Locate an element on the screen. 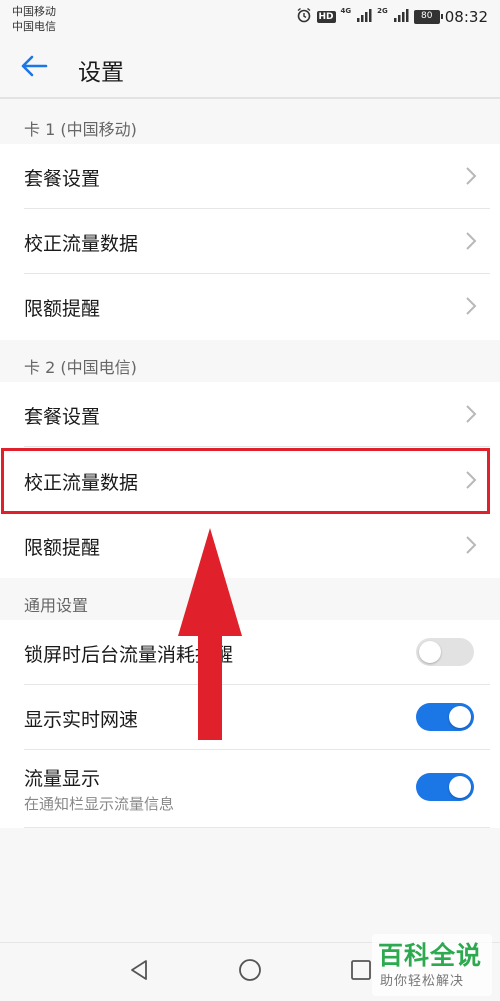 This screenshot has height=1001, width=500. status-bar: 中国移动 中国电信 HD 4G 2G 80 08:32 is located at coordinates (250, 18).